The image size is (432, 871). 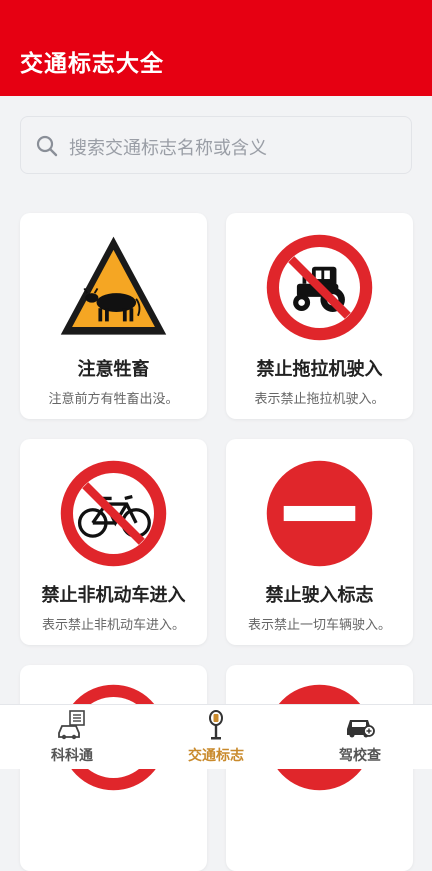 I want to click on tab-traffic-signs: 交通标志, so click(x=216, y=737).